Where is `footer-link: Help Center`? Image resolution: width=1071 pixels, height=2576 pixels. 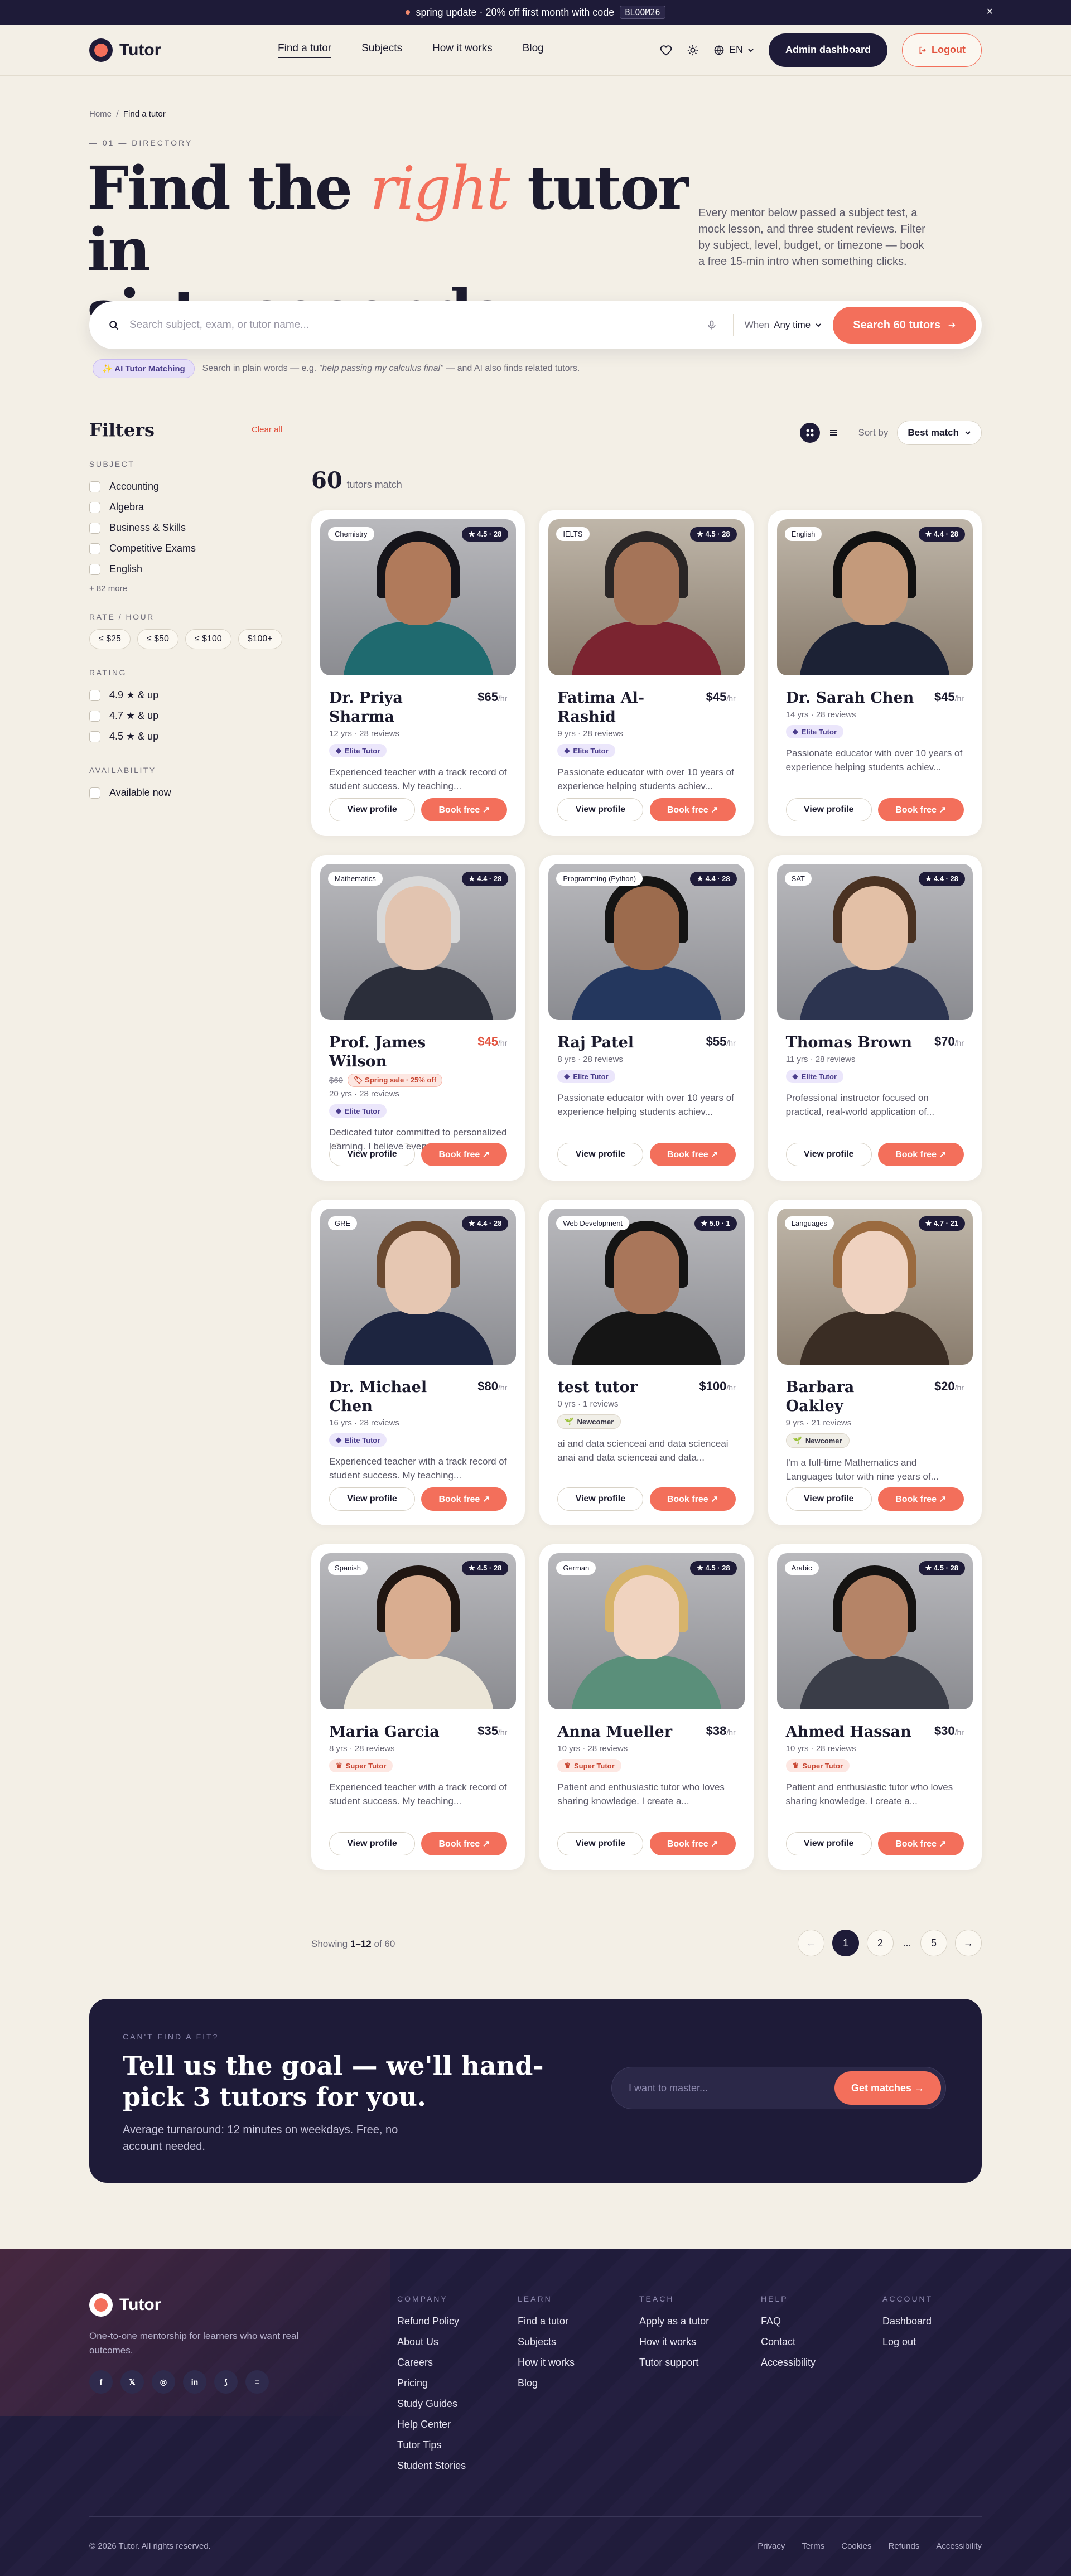
footer-link: Help Center is located at coordinates (431, 2425).